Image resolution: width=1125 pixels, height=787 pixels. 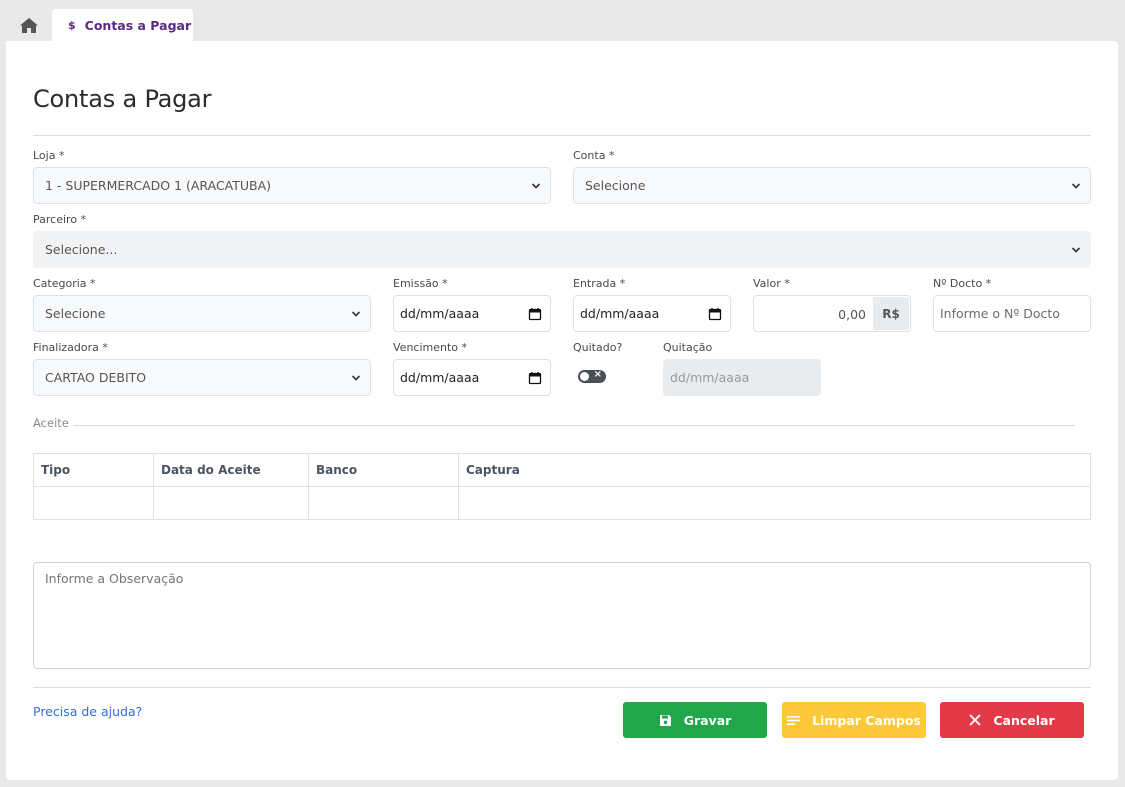 What do you see at coordinates (138, 25) in the screenshot?
I see `tab-label: Contas a Pagar` at bounding box center [138, 25].